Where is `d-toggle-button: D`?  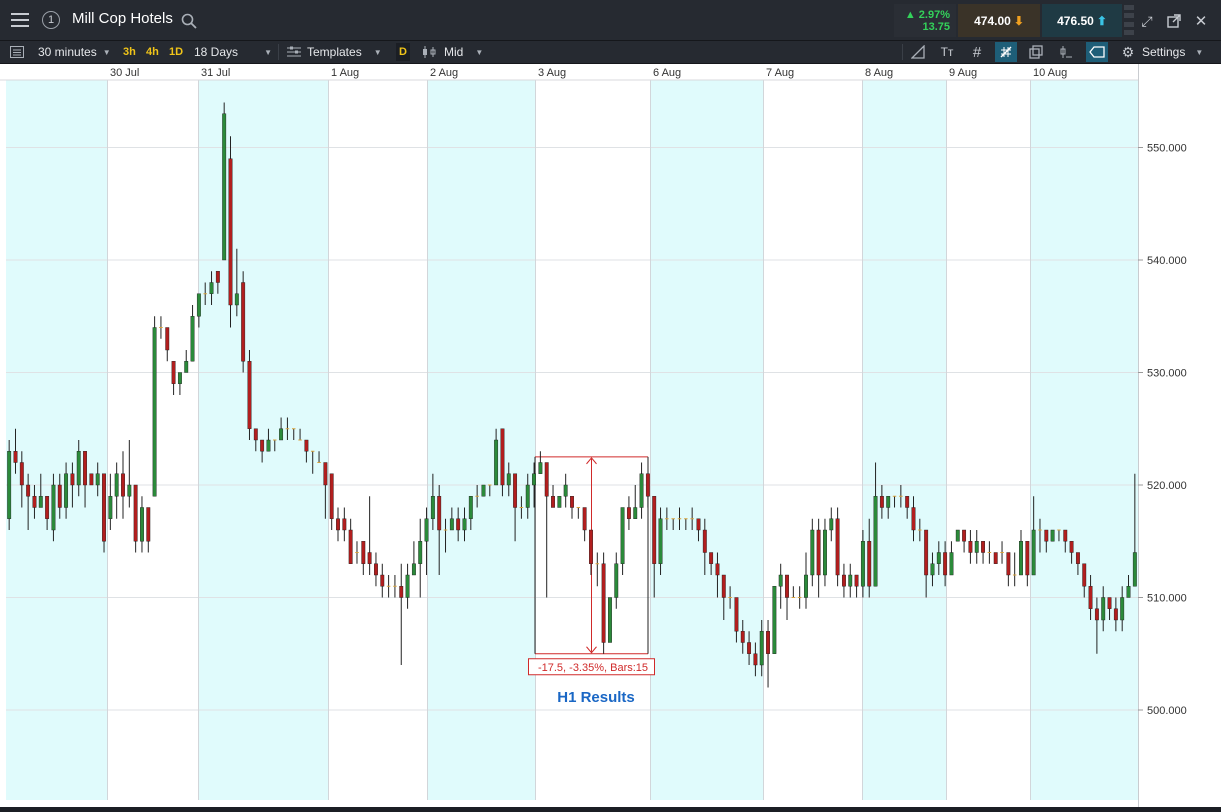
d-toggle-button: D is located at coordinates (403, 52).